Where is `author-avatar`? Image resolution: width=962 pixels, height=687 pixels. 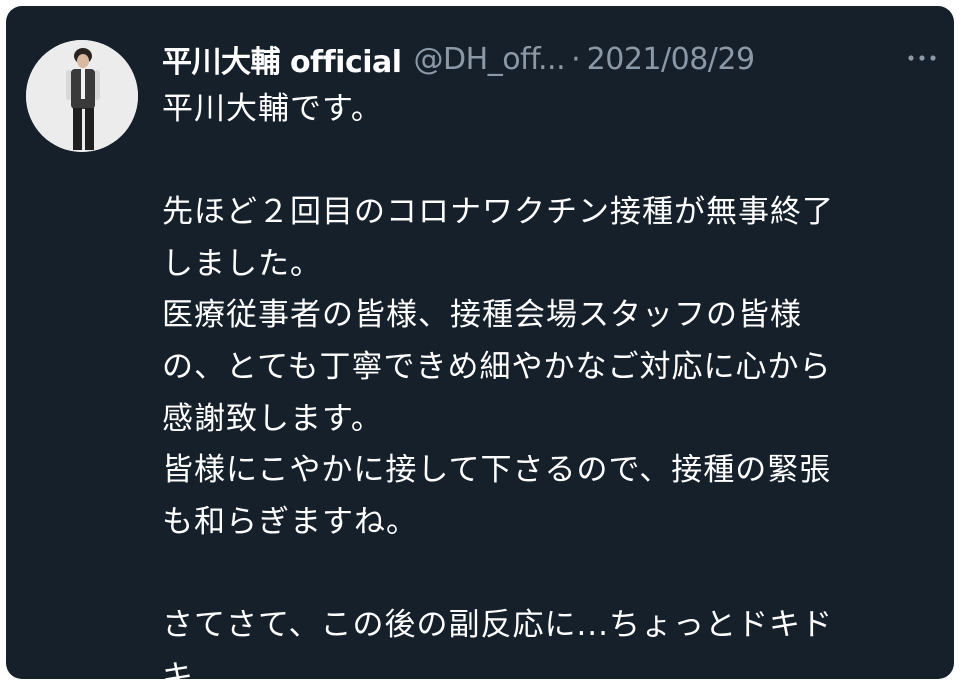
author-avatar is located at coordinates (82, 96).